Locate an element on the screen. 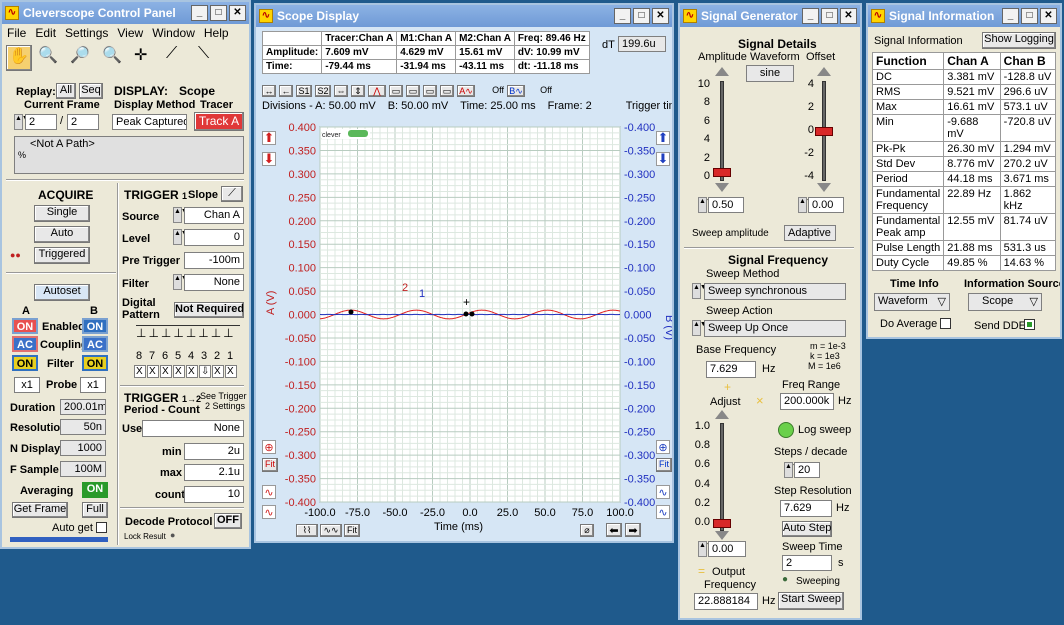  send-dde-checkbox is located at coordinates (1029, 324).